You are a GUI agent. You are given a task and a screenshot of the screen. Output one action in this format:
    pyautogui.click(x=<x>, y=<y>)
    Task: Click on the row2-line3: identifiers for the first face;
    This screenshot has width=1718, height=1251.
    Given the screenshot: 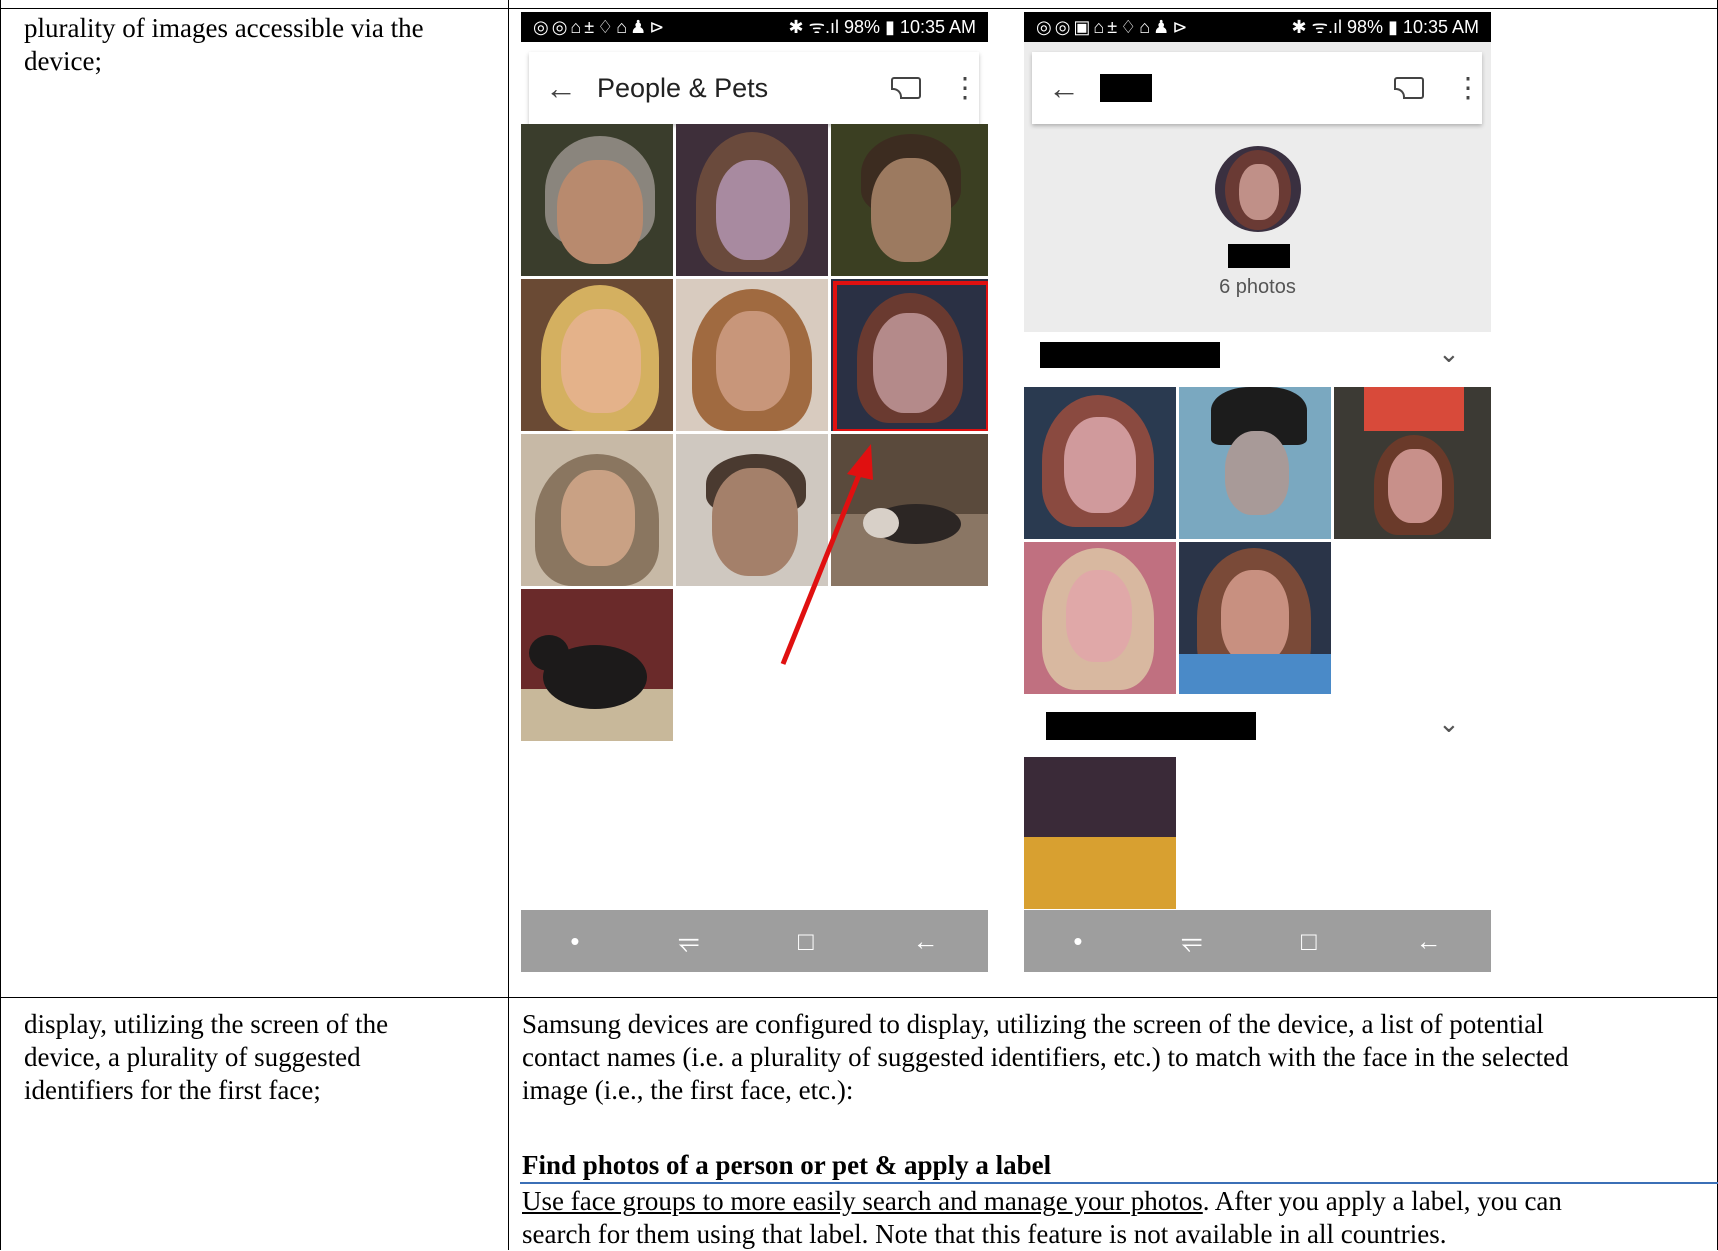 What is the action you would take?
    pyautogui.click(x=172, y=1090)
    